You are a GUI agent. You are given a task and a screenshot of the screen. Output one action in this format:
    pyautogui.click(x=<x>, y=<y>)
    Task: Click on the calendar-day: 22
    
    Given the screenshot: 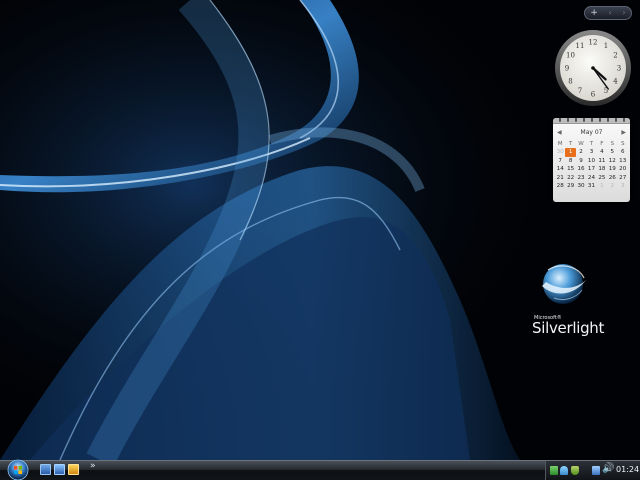 What is the action you would take?
    pyautogui.click(x=570, y=178)
    